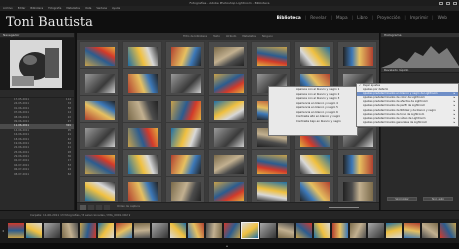  Describe the element at coordinates (388, 18) in the screenshot. I see `module-proyeccion: Proyección` at that location.